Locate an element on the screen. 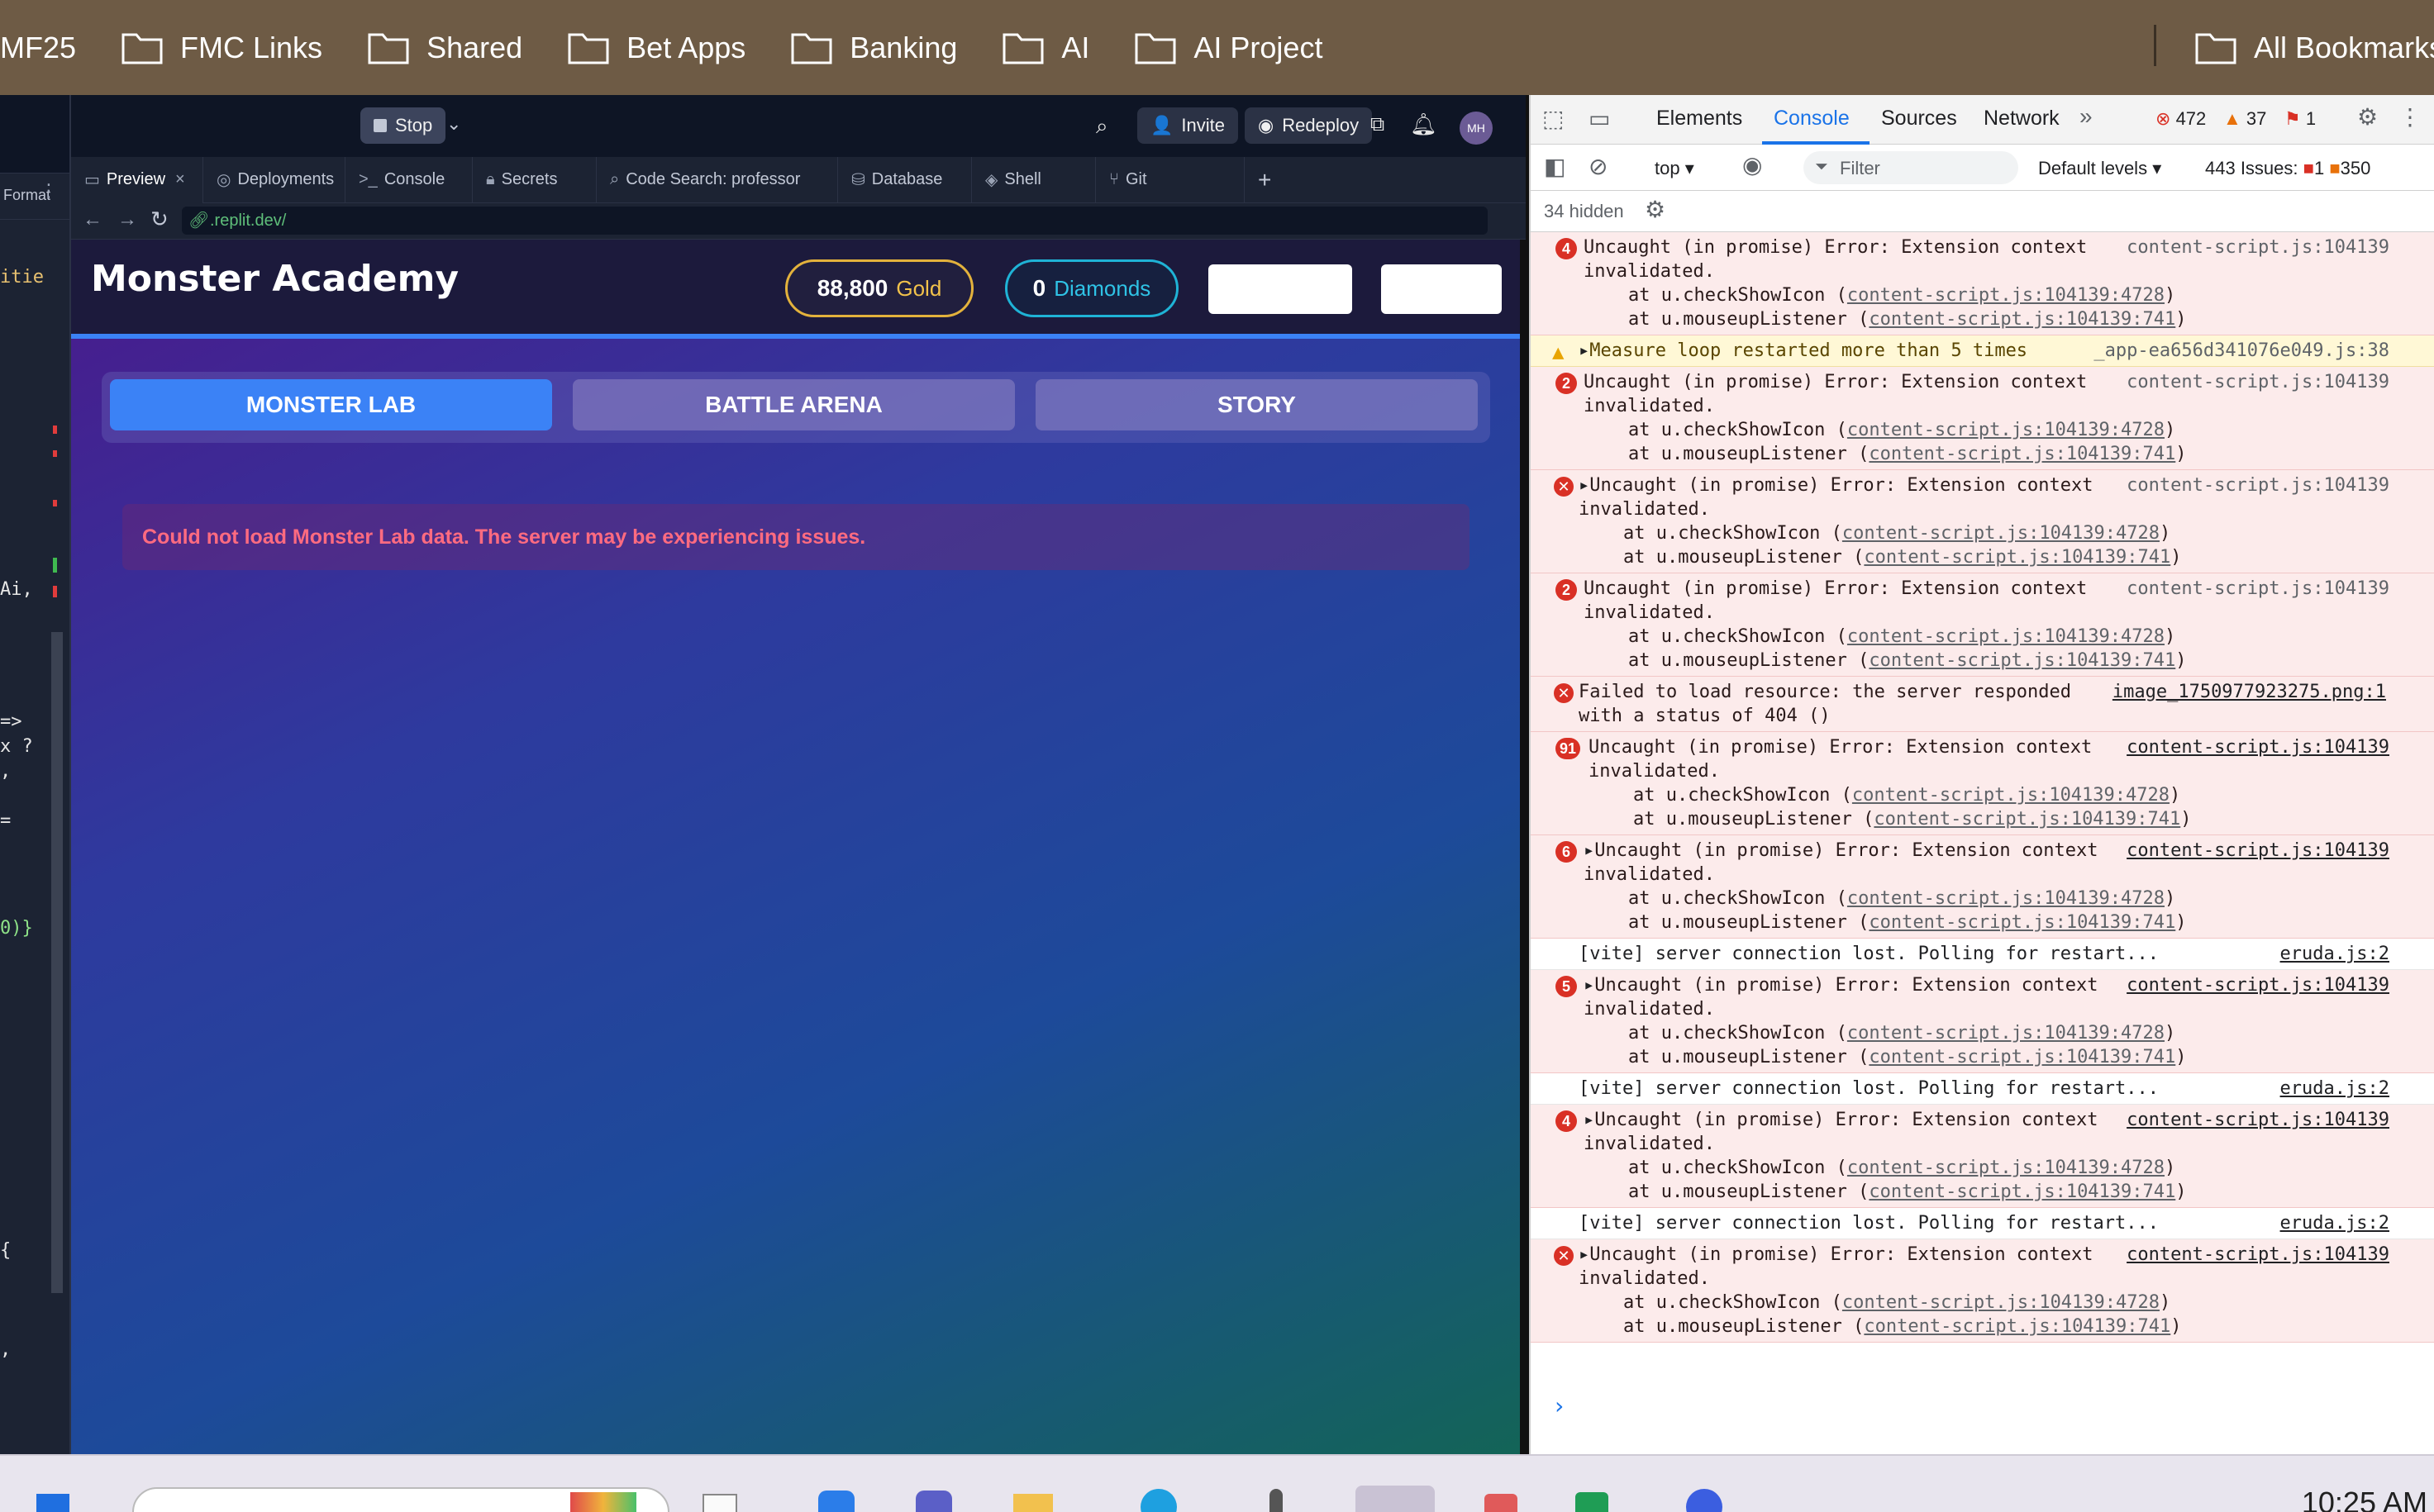  redeploy-button: ◉ Redeploy is located at coordinates (1309, 125).